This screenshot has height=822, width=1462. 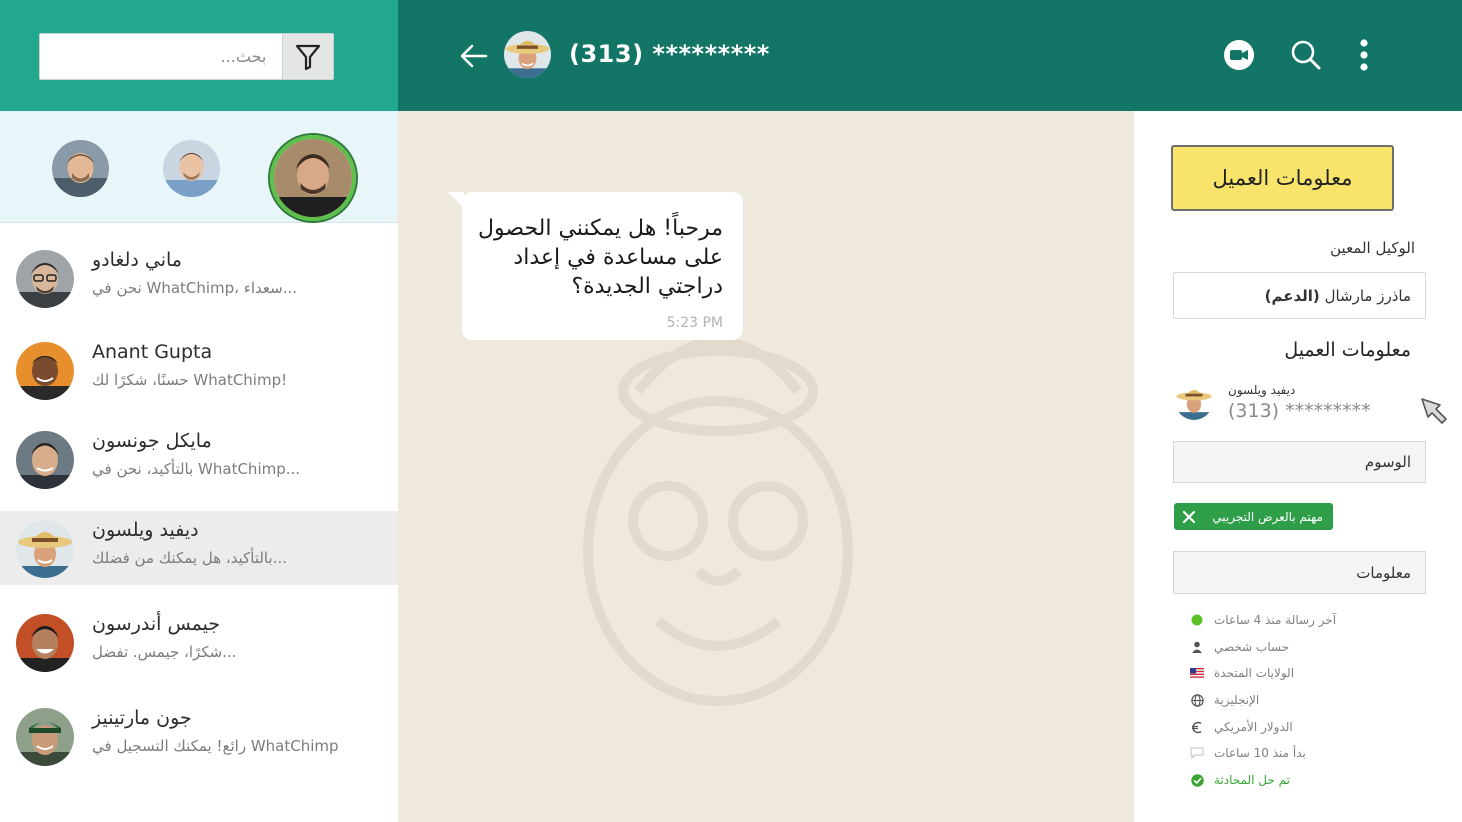 What do you see at coordinates (1197, 673) in the screenshot?
I see `us-flag-icon` at bounding box center [1197, 673].